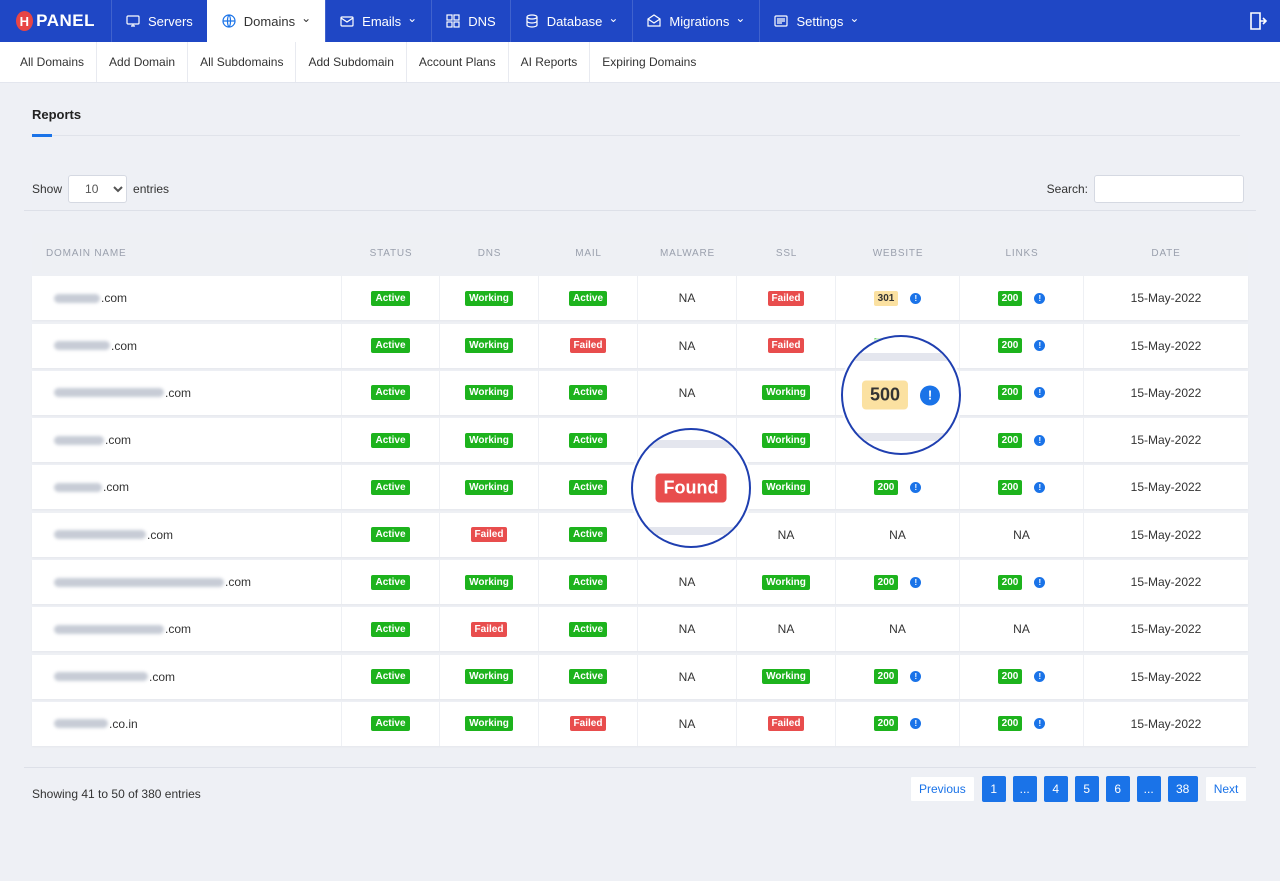  I want to click on brand-badge: H, so click(25, 21).